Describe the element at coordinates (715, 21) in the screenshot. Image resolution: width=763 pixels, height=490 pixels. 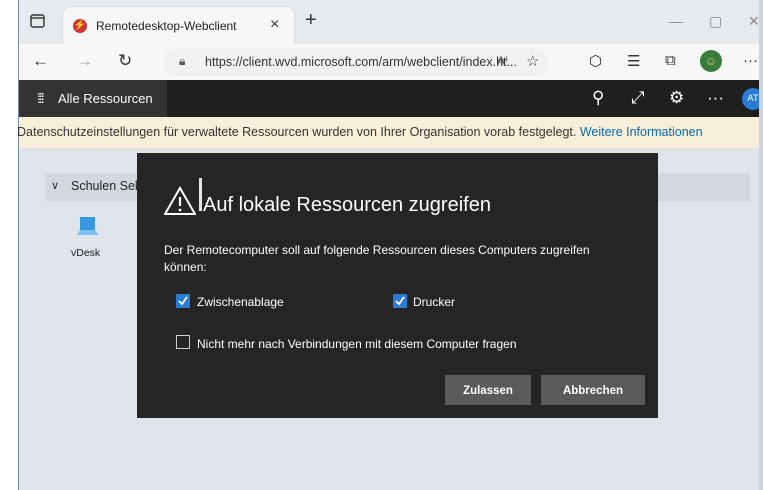
I see `maximize-button: ▢` at that location.